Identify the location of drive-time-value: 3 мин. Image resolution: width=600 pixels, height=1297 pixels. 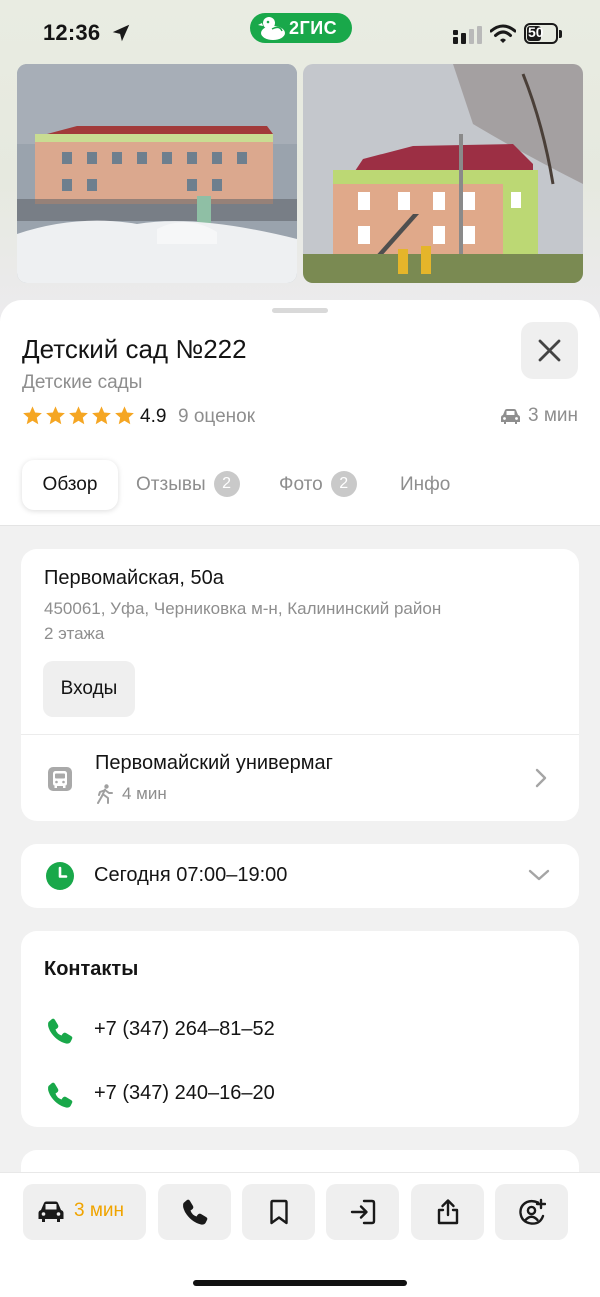
(552, 415).